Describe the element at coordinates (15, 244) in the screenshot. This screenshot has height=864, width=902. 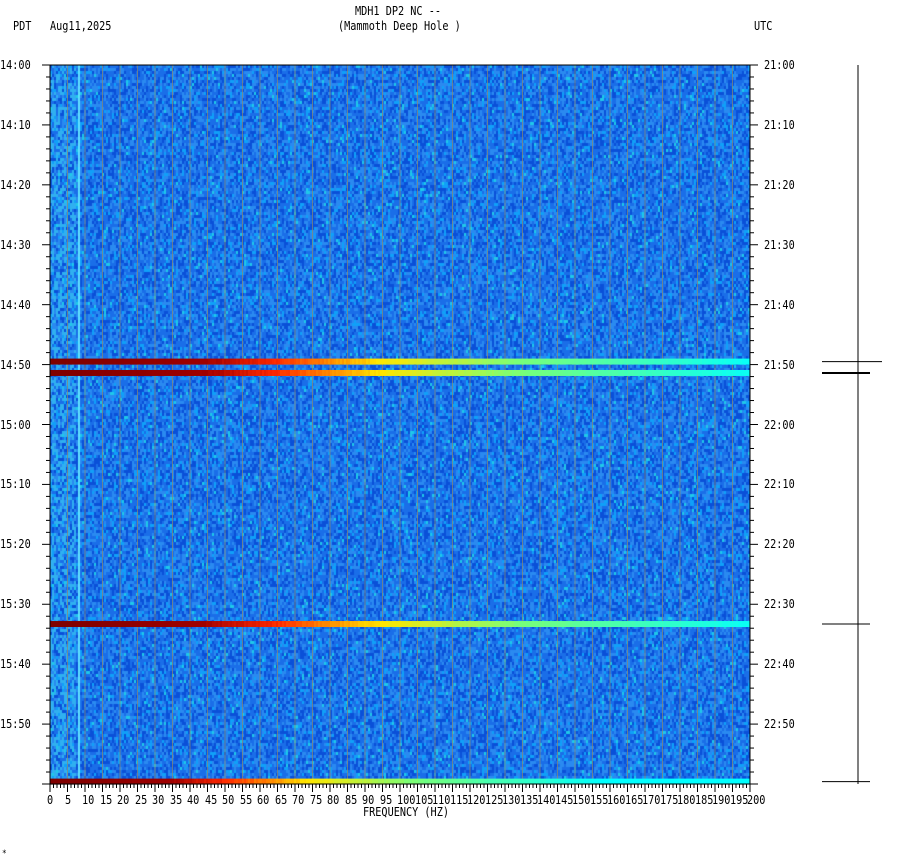
I see `y-tick-label-left: 14:30` at that location.